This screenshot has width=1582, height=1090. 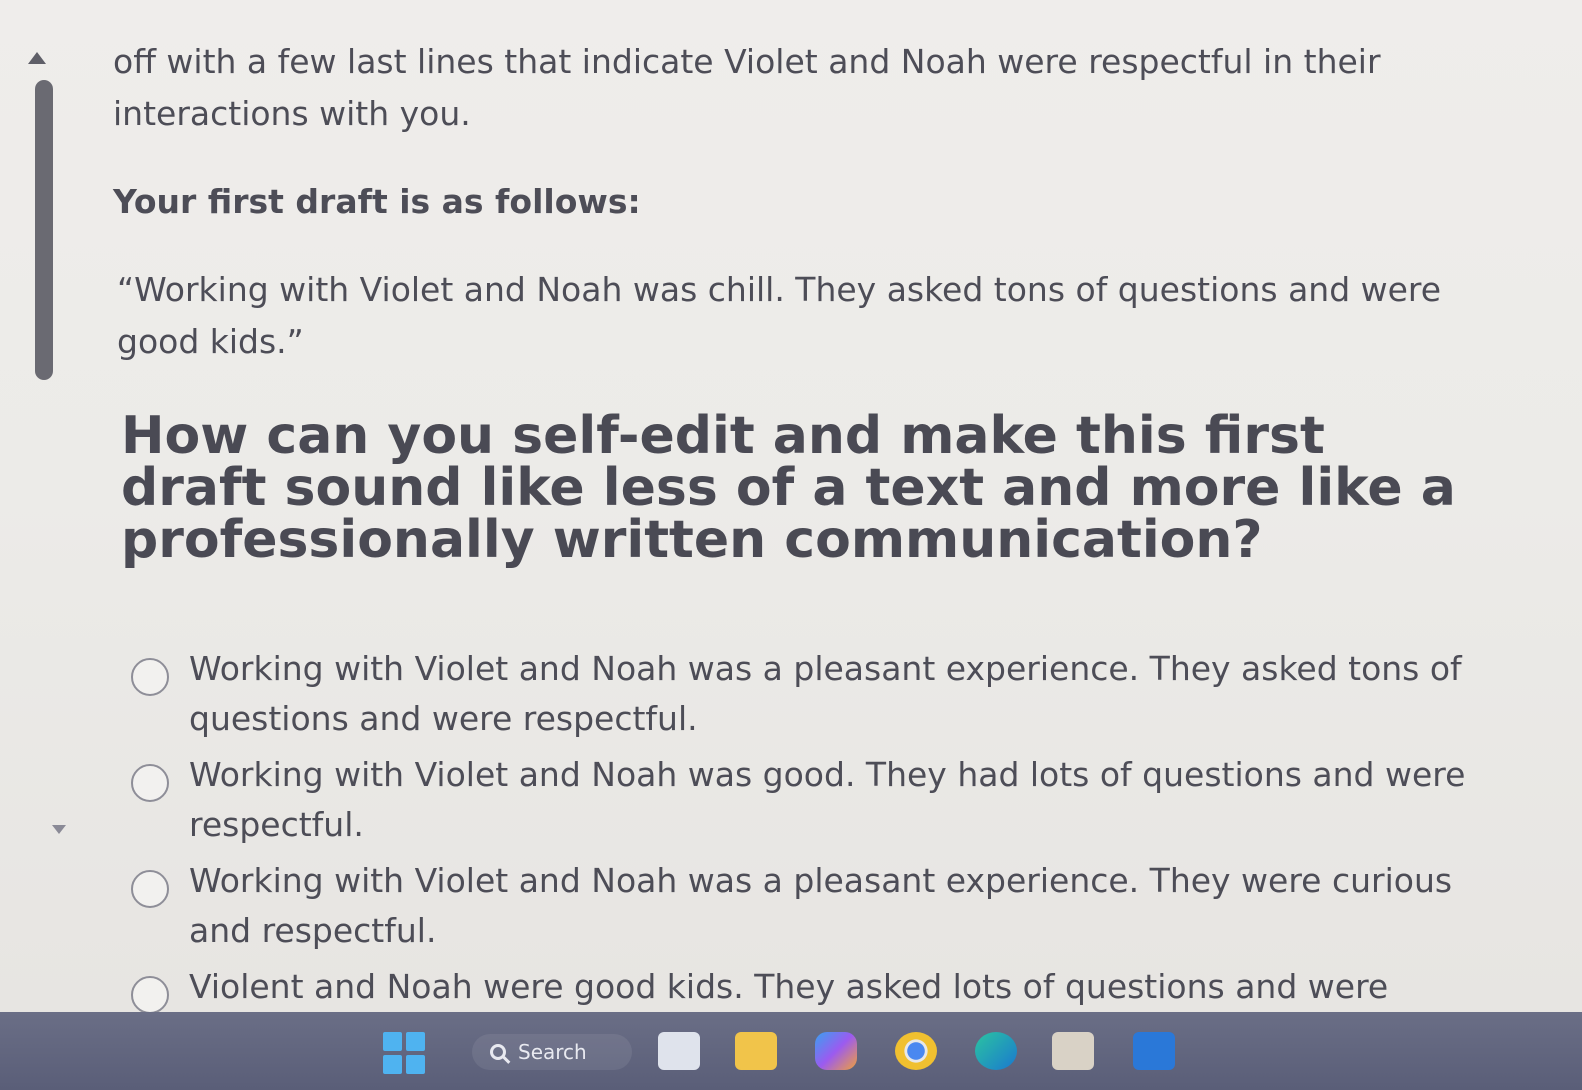 I want to click on scroll-up-arrow-icon, so click(x=37, y=58).